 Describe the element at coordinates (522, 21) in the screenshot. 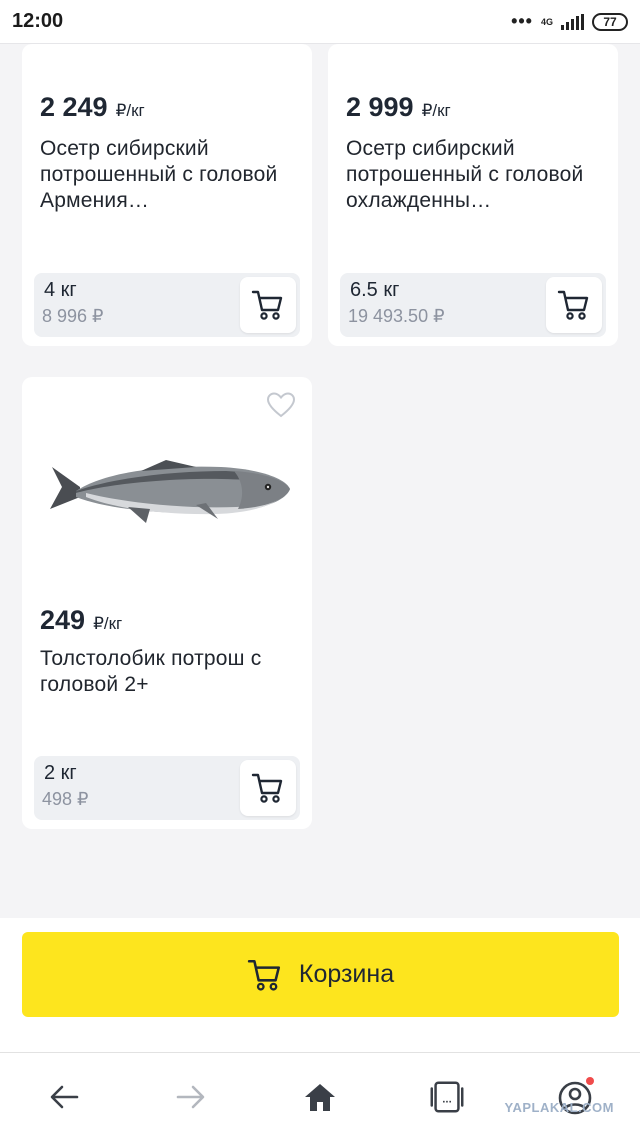

I see `more-dots-icon: •••` at that location.